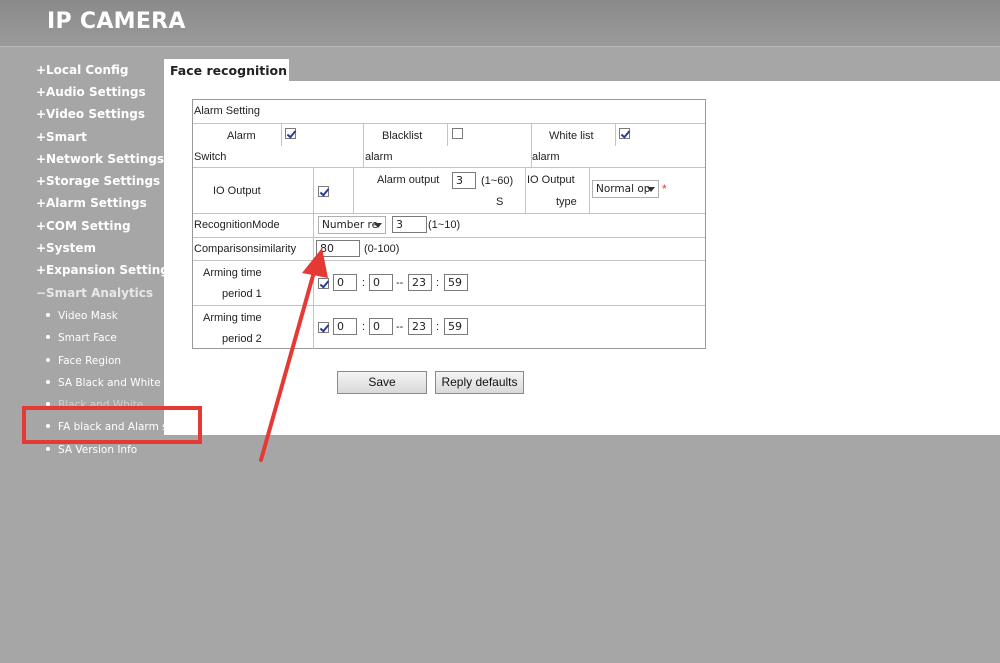 This screenshot has height=663, width=1000. I want to click on comparison-similarity-input: 80, so click(338, 248).